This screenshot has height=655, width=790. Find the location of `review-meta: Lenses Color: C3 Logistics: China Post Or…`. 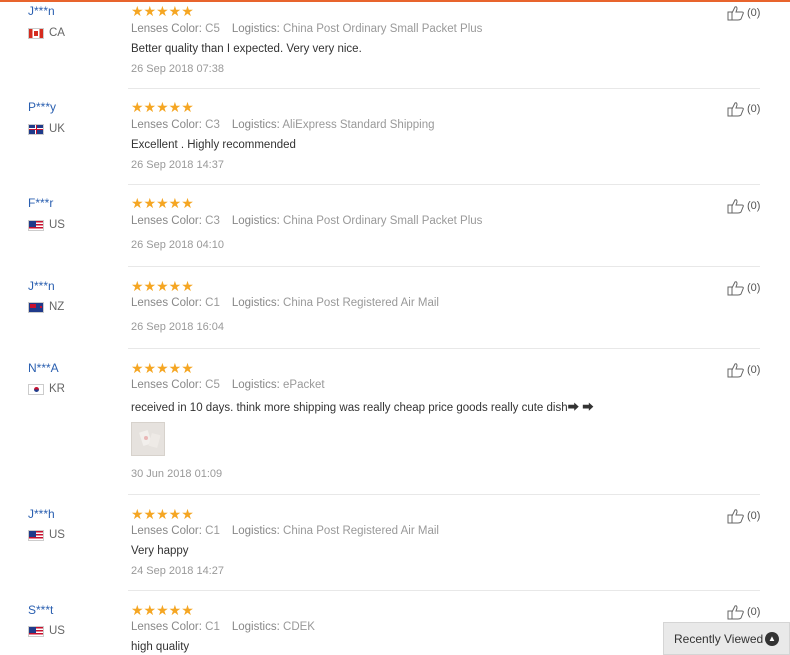

review-meta: Lenses Color: C3 Logistics: China Post Or… is located at coordinates (307, 221).